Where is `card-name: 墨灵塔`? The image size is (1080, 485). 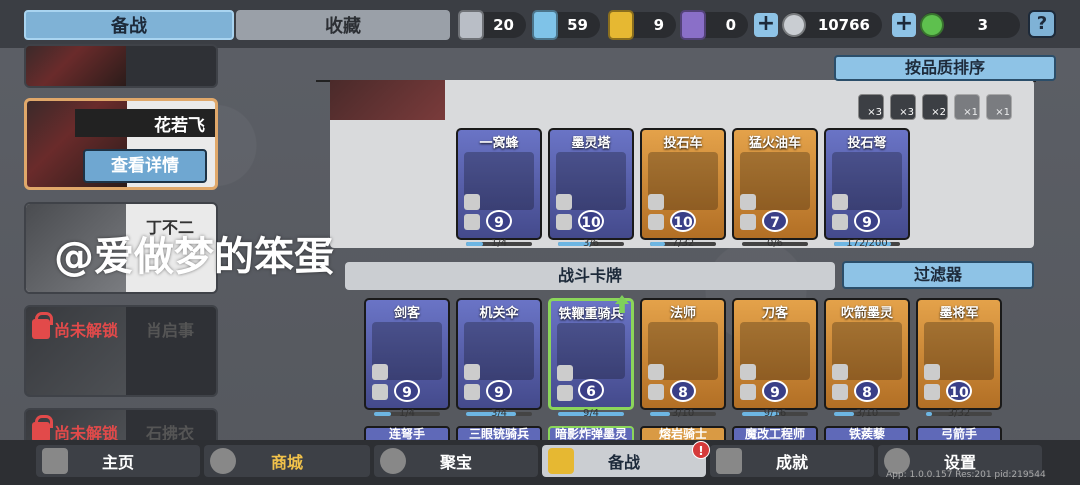
card-name: 墨灵塔 is located at coordinates (591, 143).